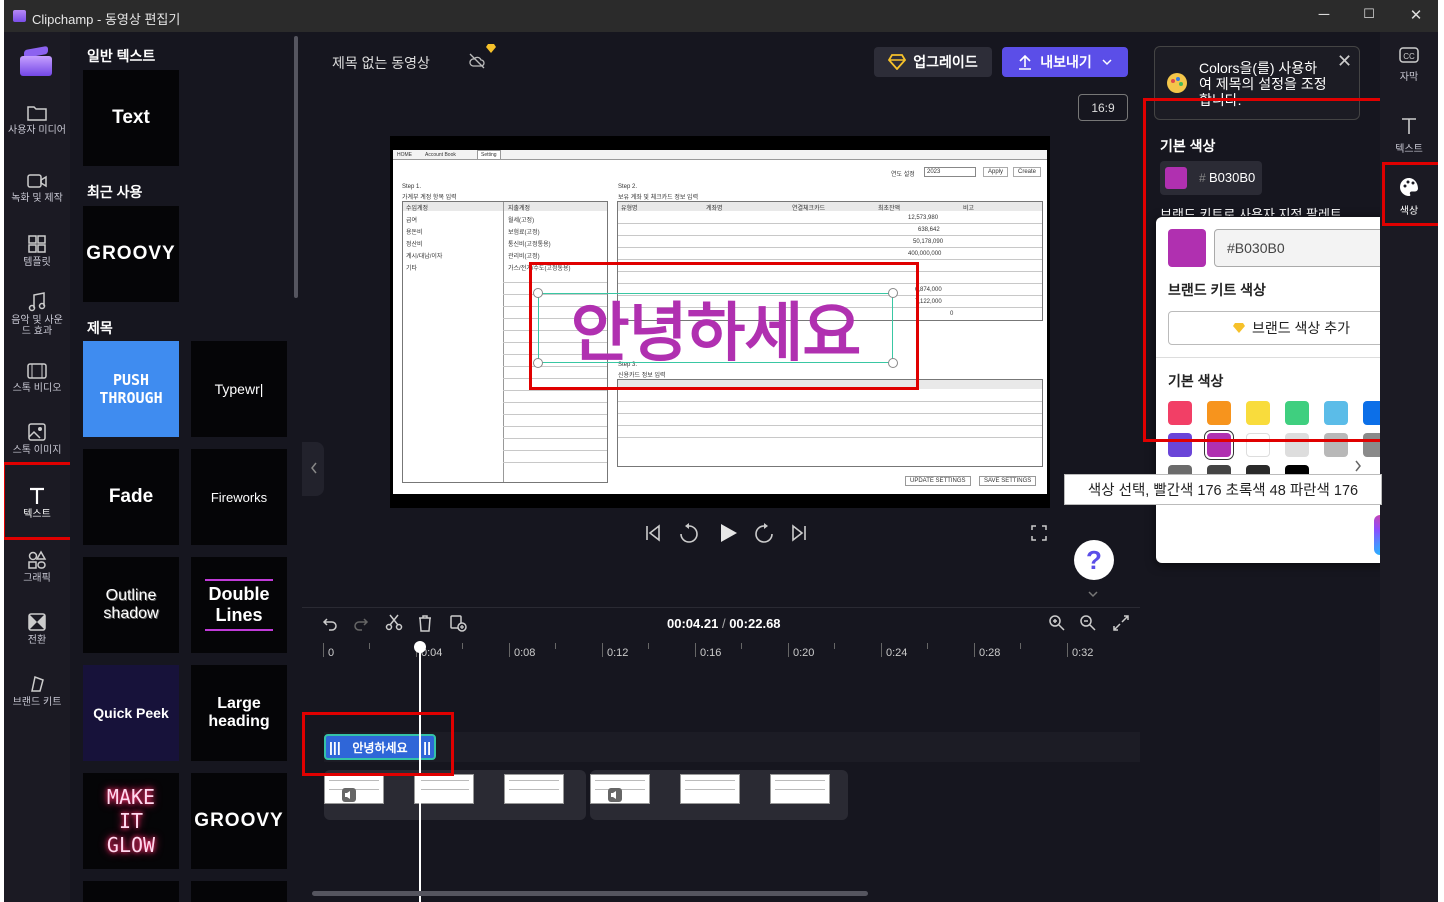 This screenshot has height=902, width=1444. I want to click on rail-item-record-create: 녹화 및 제작, so click(37, 188).